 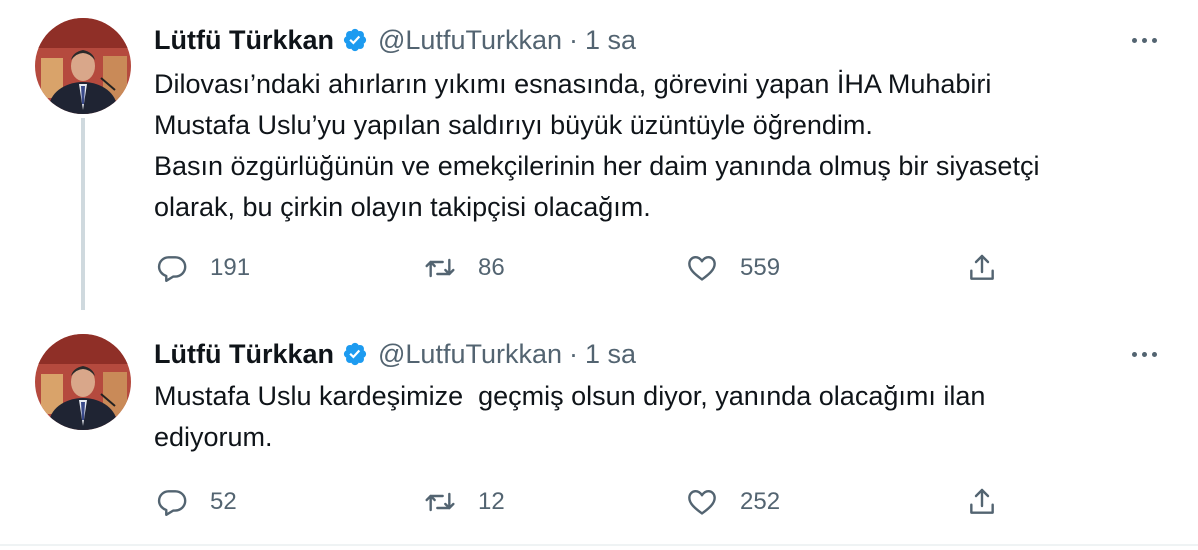 I want to click on retweet-count: 86, so click(x=491, y=267).